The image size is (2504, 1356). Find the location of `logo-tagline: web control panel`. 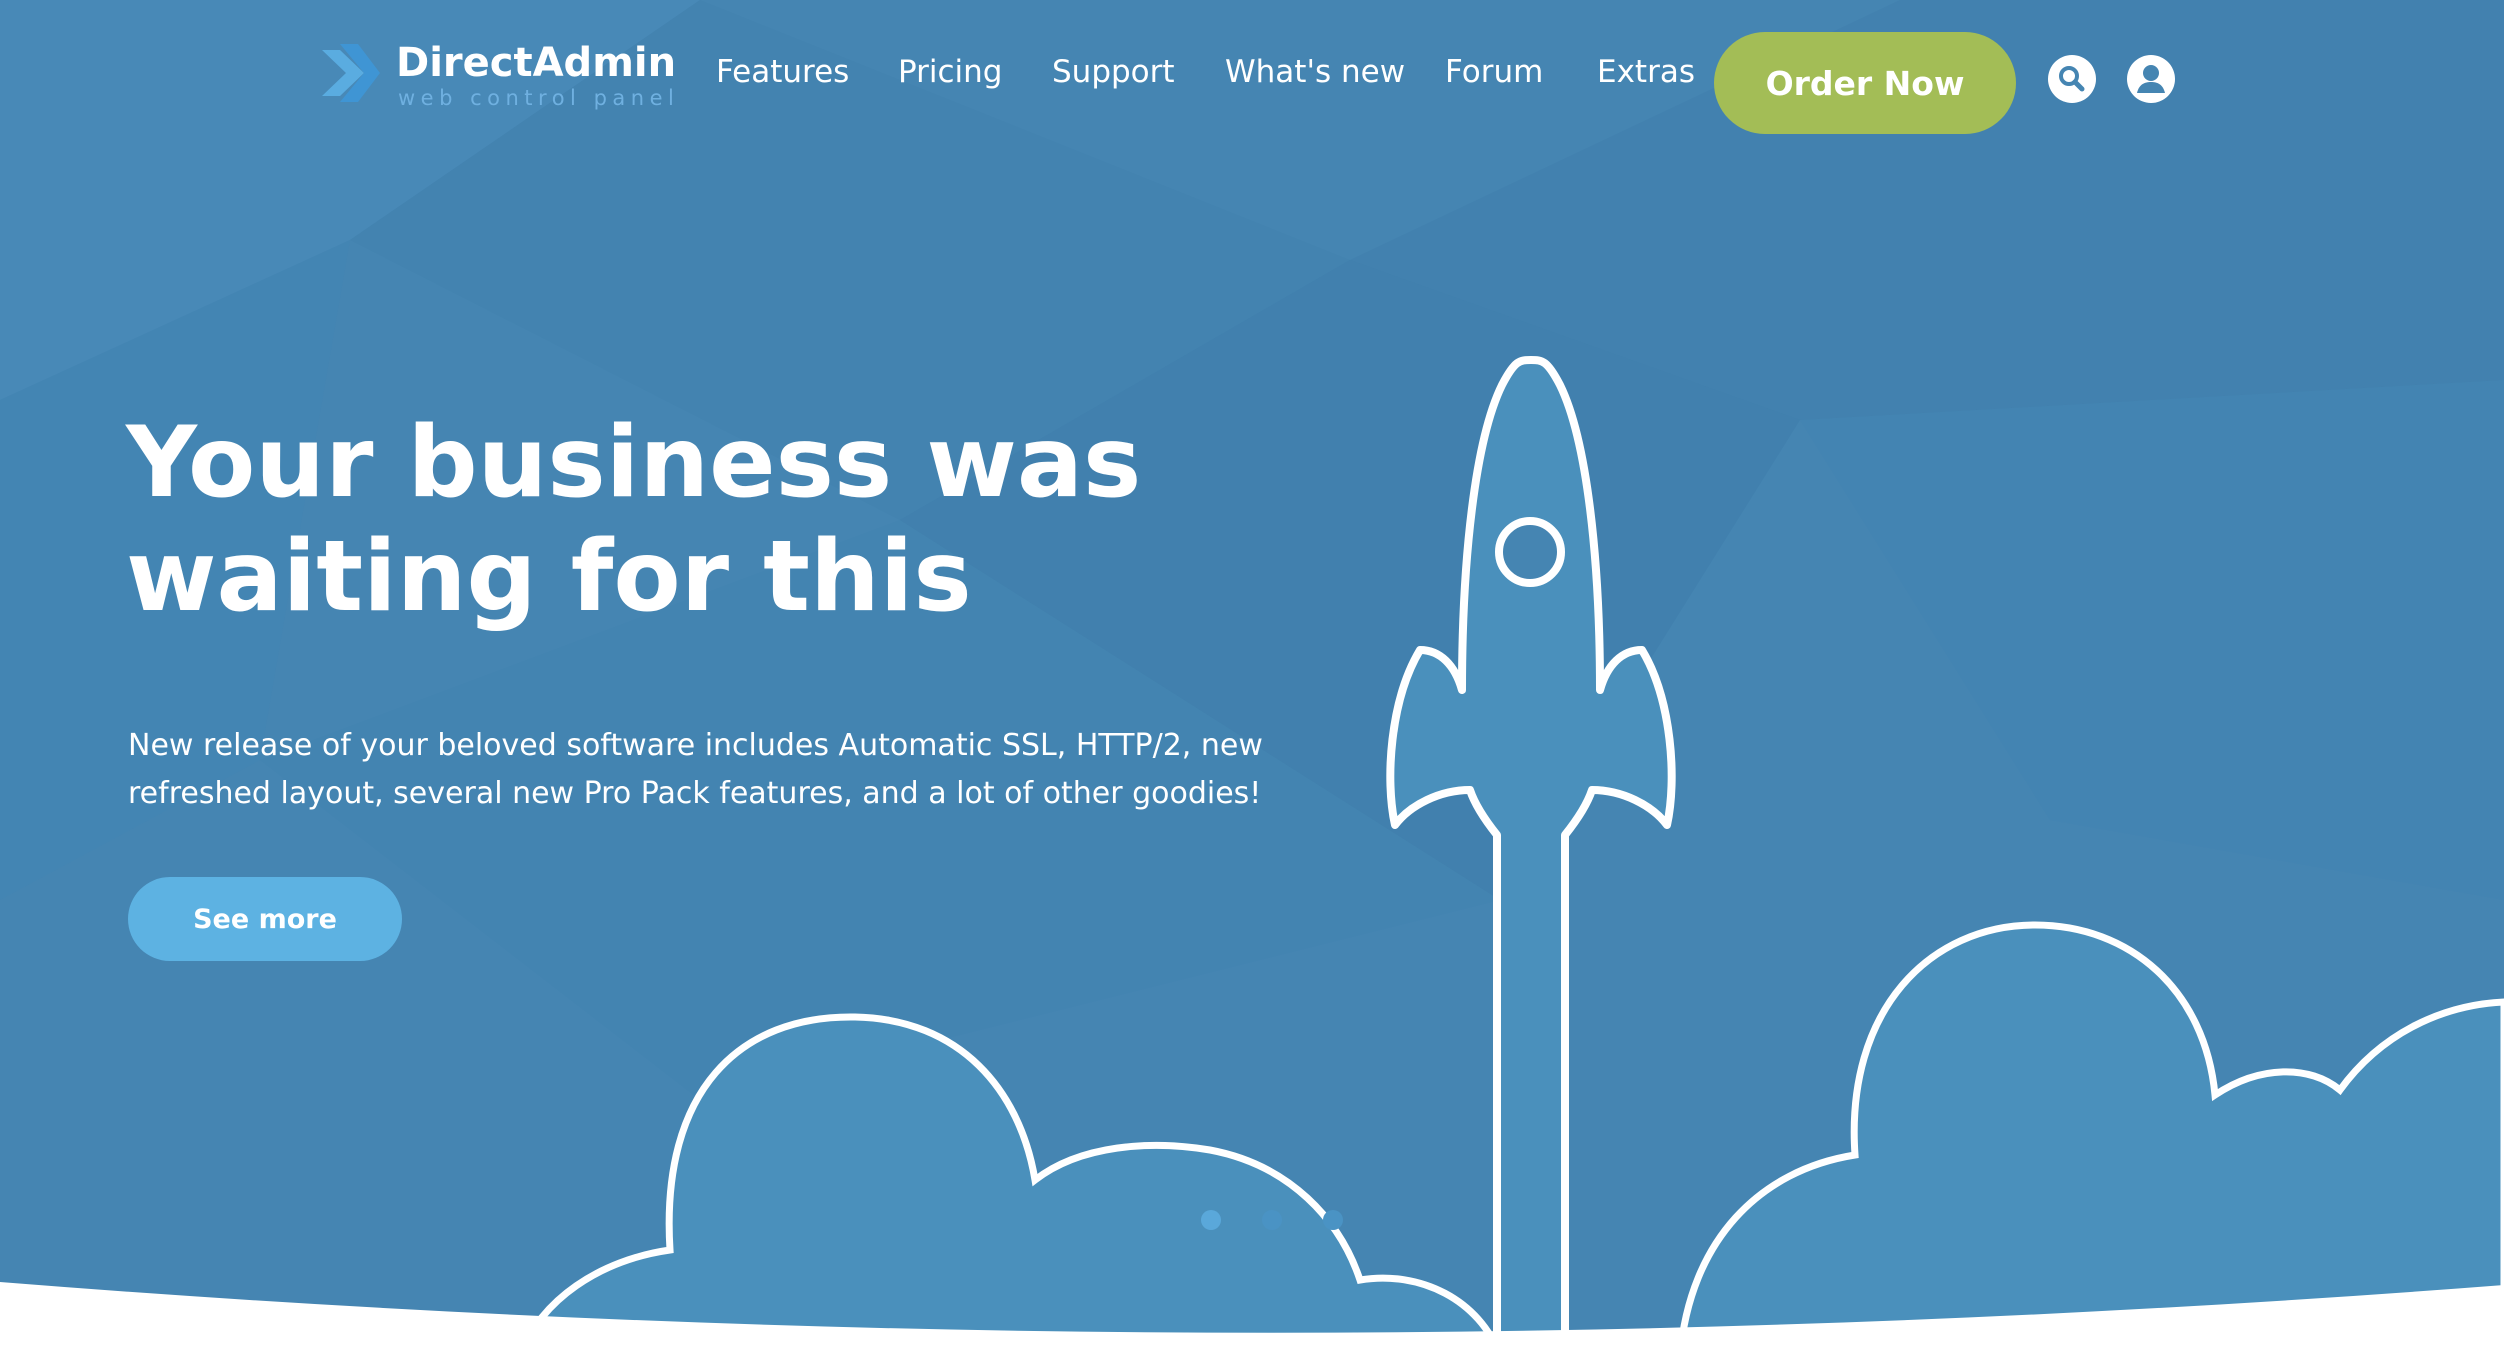

logo-tagline: web control panel is located at coordinates (539, 98).